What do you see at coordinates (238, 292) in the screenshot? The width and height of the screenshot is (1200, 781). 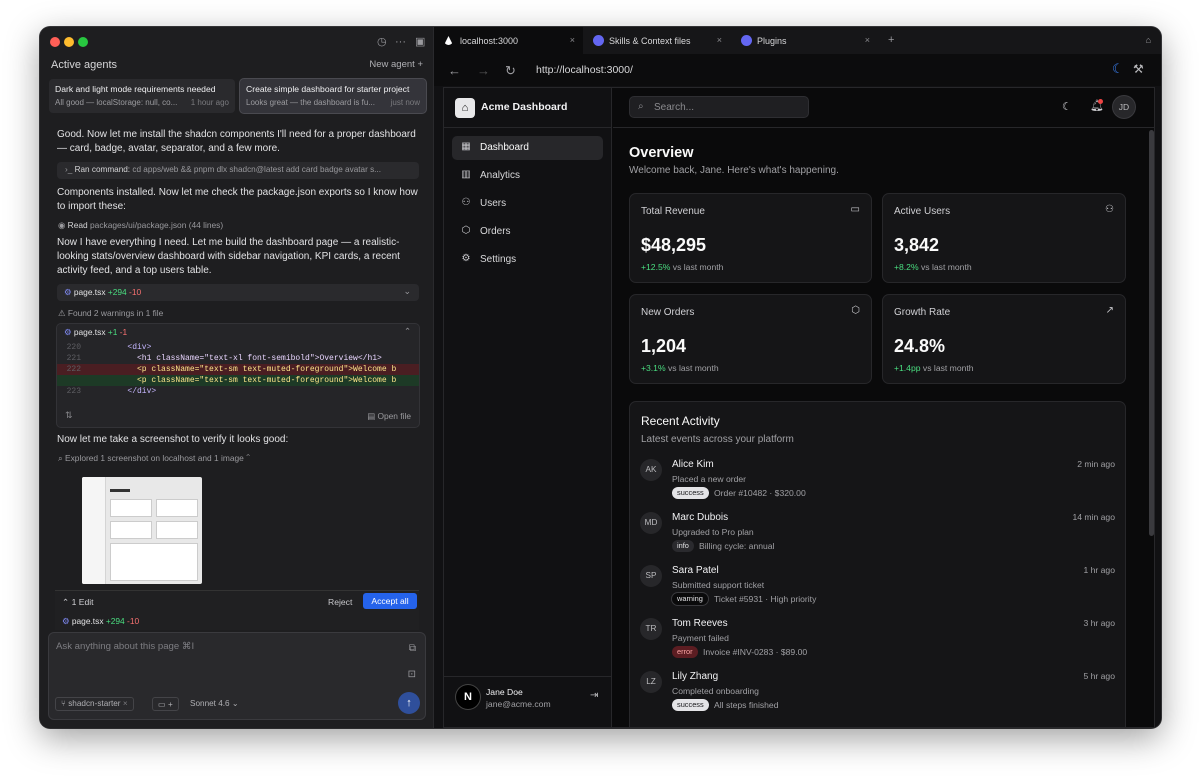 I see `file-change-row: ⚙ page.tsx +294 -10 ⌄` at bounding box center [238, 292].